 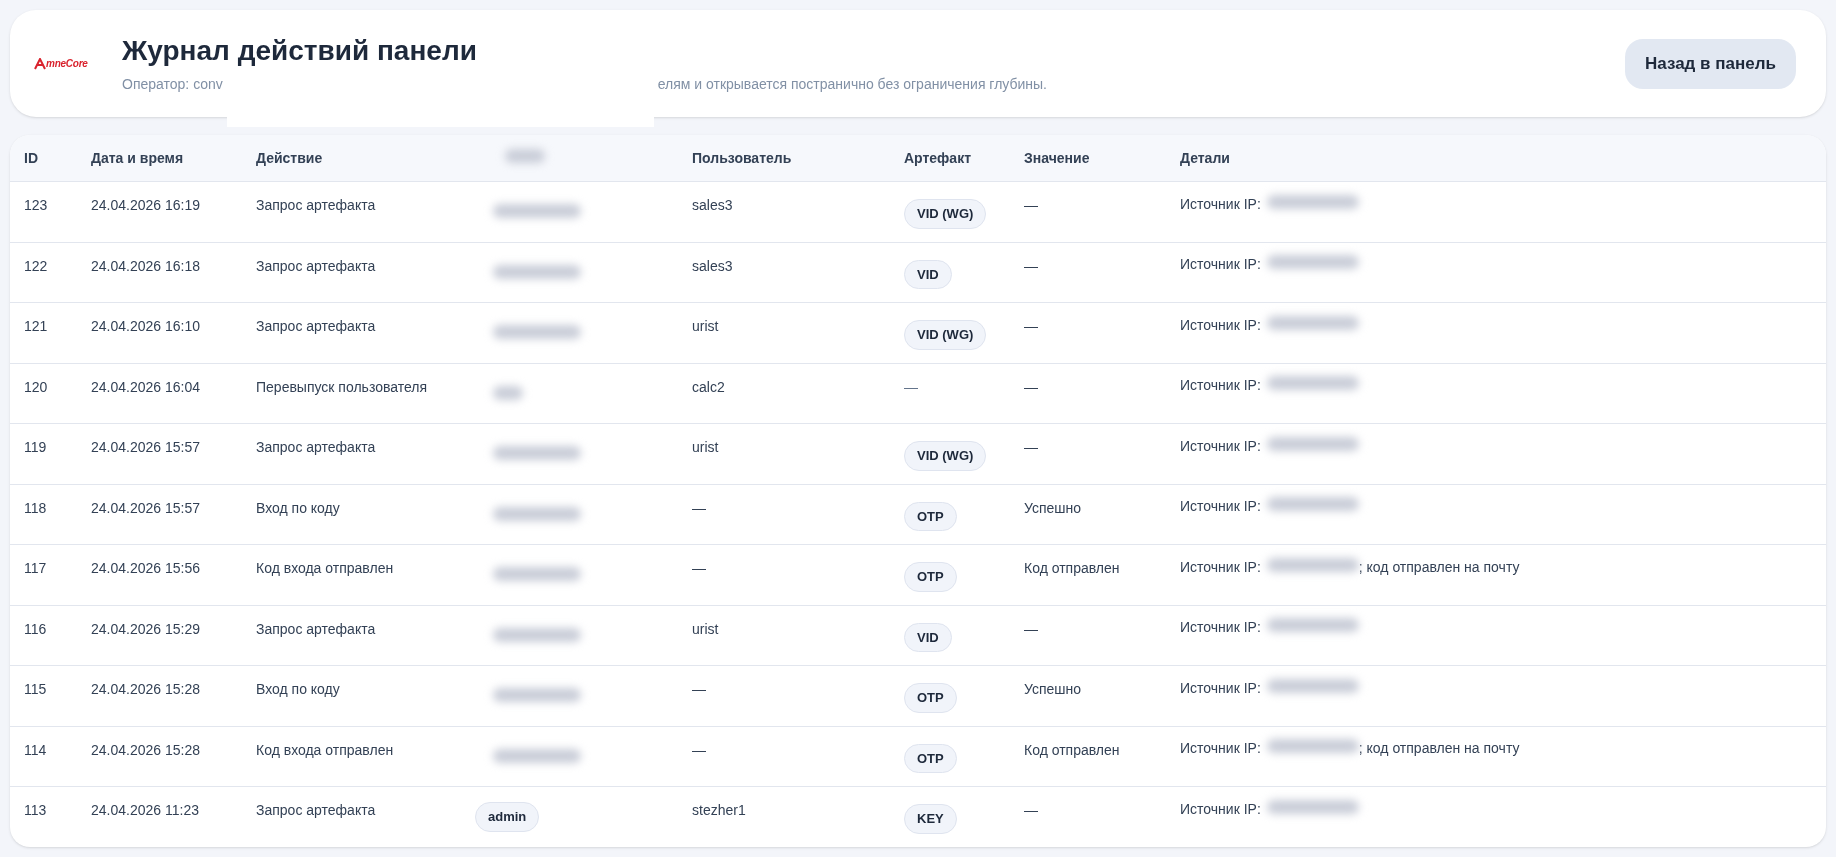 I want to click on table-cell: 120, so click(x=36, y=386).